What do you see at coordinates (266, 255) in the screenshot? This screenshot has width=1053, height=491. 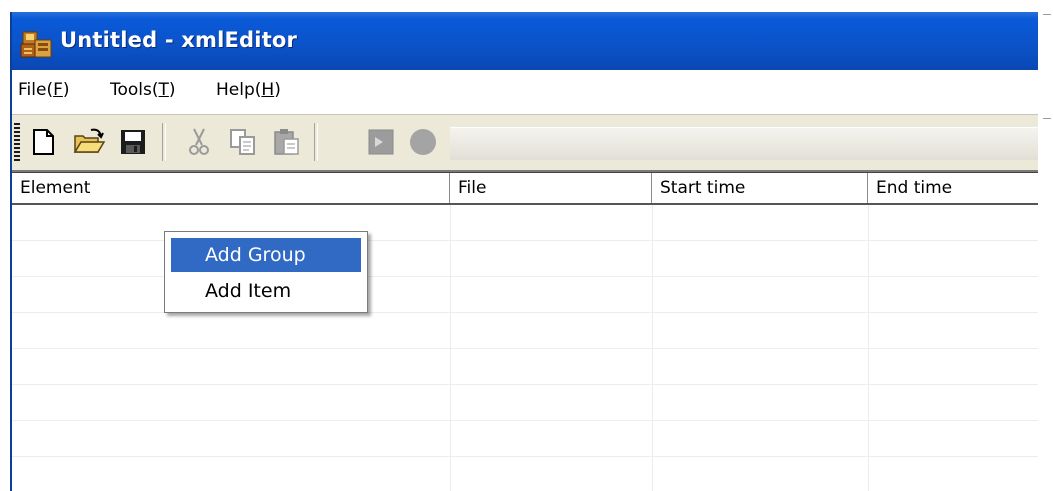 I see `context-menu-add-group: Add Group` at bounding box center [266, 255].